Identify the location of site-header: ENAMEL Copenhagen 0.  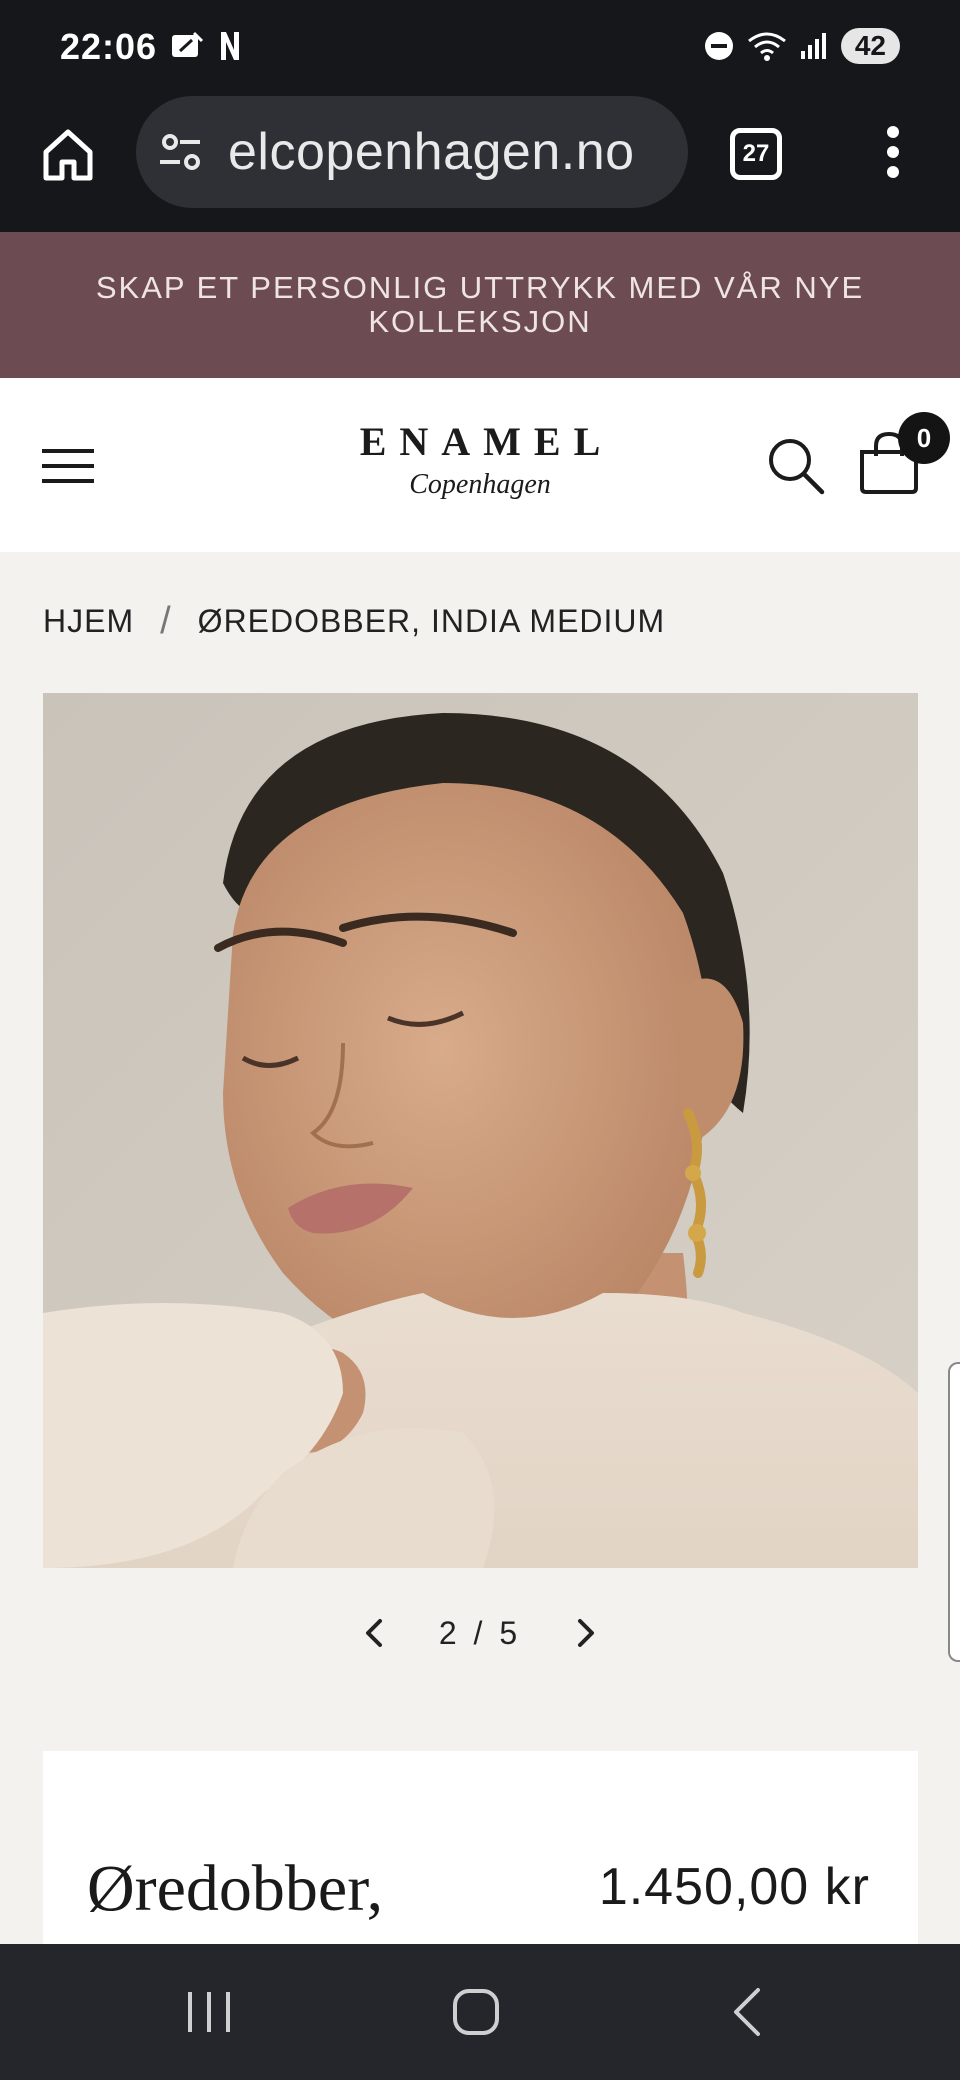
(480, 465).